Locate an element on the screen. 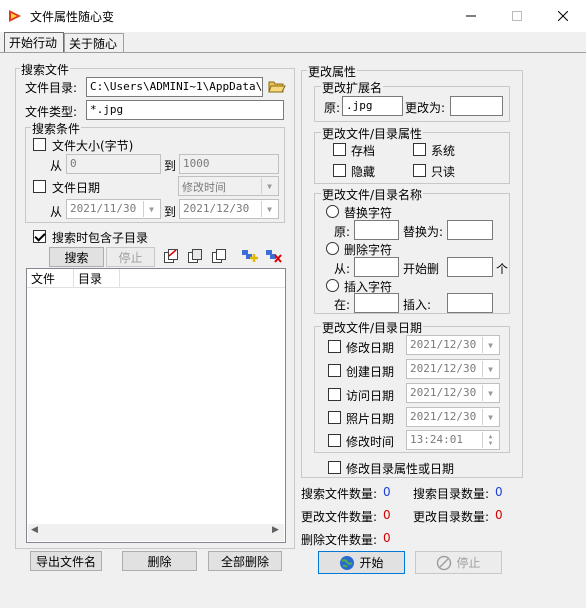 The width and height of the screenshot is (586, 608). changed-dirs-count: 0 is located at coordinates (499, 515).